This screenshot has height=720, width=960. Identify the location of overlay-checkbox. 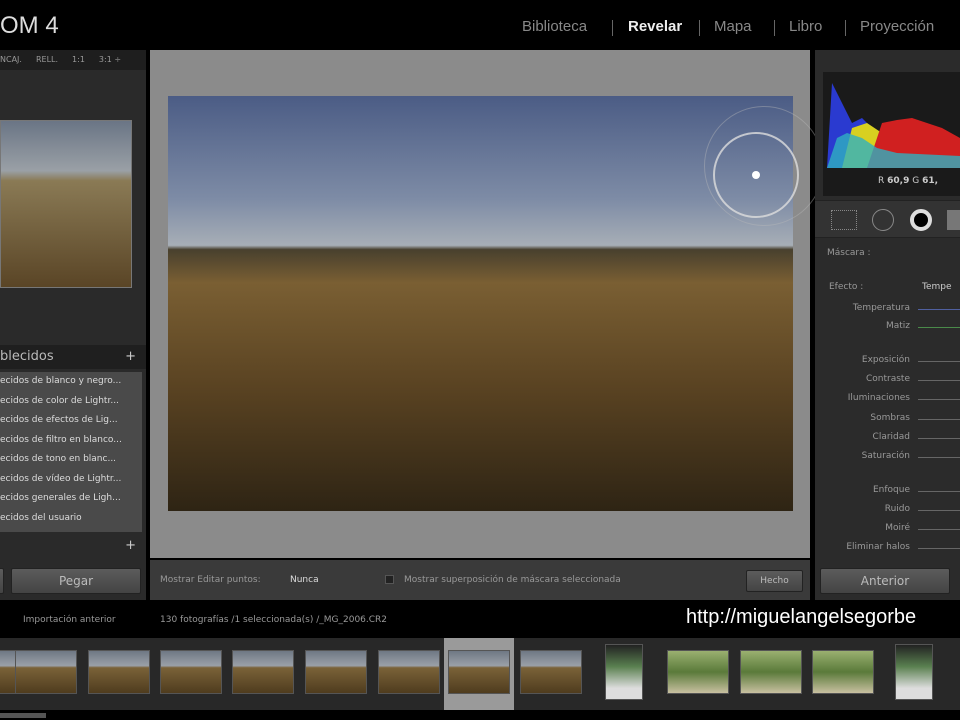
(389, 579).